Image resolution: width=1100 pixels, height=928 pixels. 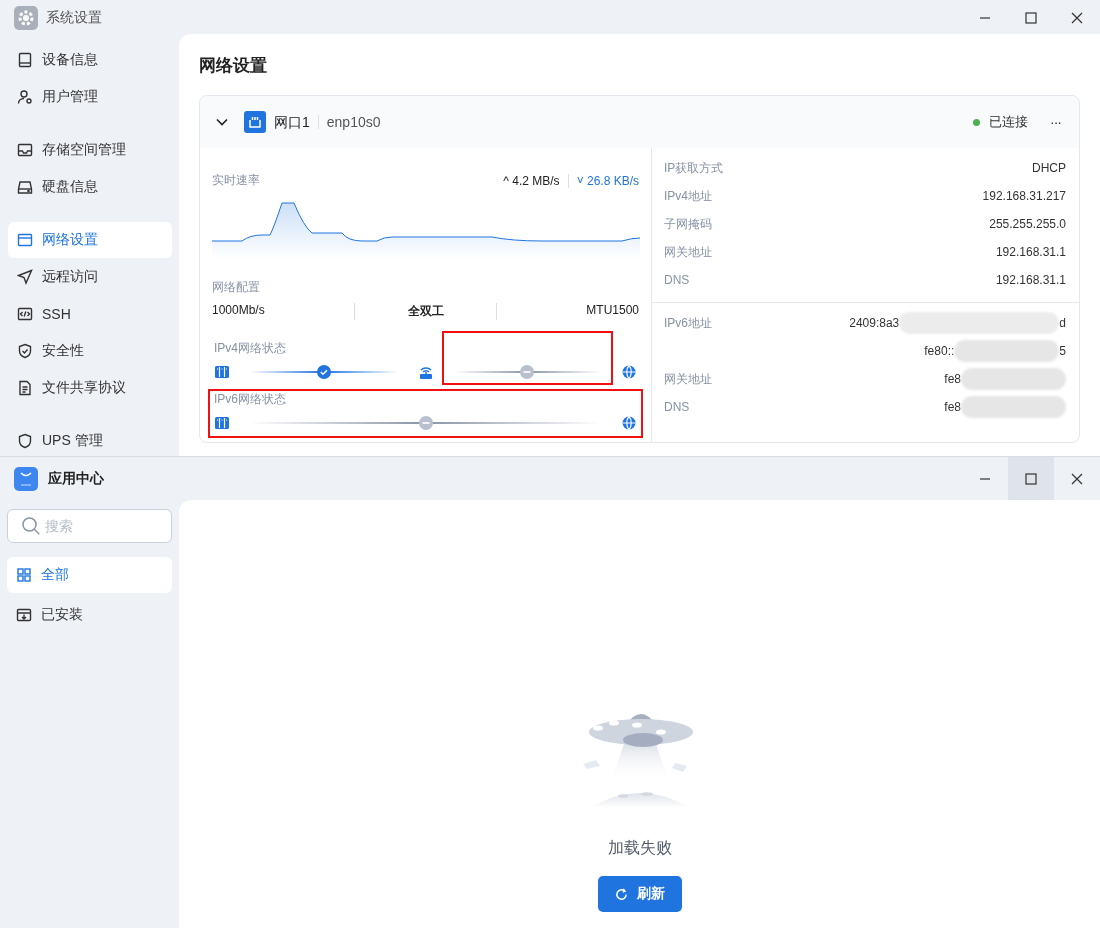 I want to click on grid-icon, so click(x=24, y=575).